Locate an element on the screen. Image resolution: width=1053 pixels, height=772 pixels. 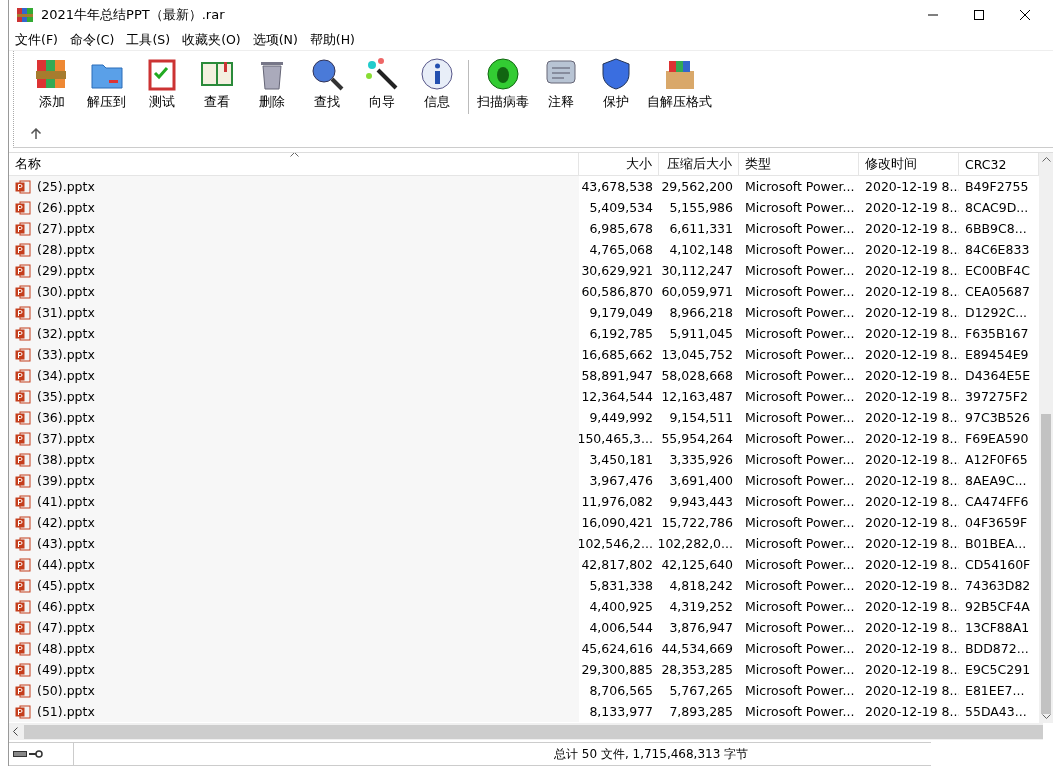
file-name: (33).pptx is located at coordinates (66, 354).